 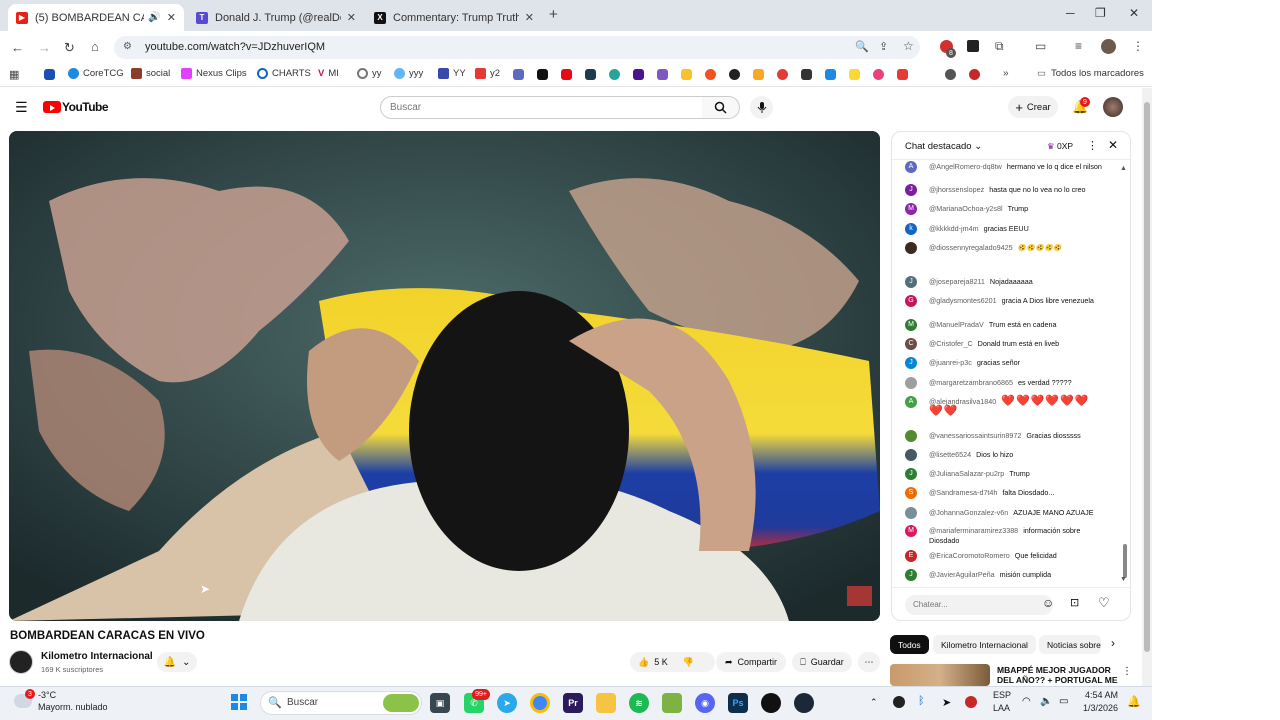 I want to click on browser-menu-icon: ⋮, so click(x=1138, y=46).